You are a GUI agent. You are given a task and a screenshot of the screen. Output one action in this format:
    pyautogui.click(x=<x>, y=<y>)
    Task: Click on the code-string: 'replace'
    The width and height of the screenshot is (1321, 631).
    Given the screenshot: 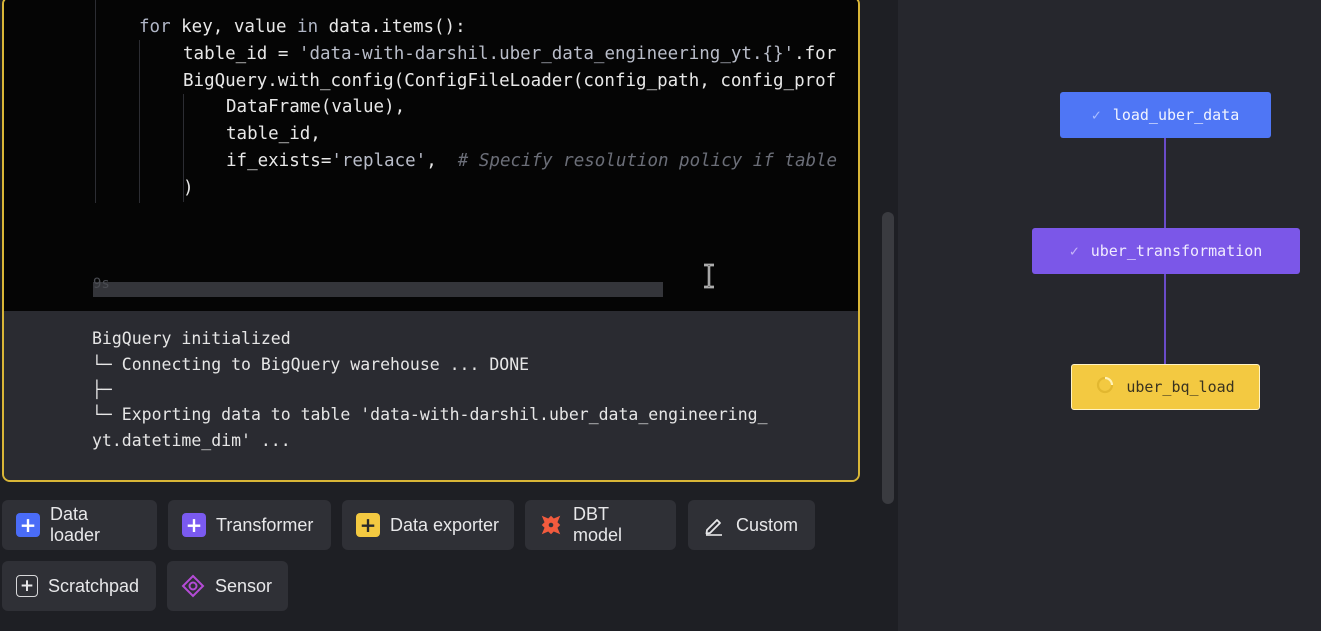 What is the action you would take?
    pyautogui.click(x=379, y=161)
    